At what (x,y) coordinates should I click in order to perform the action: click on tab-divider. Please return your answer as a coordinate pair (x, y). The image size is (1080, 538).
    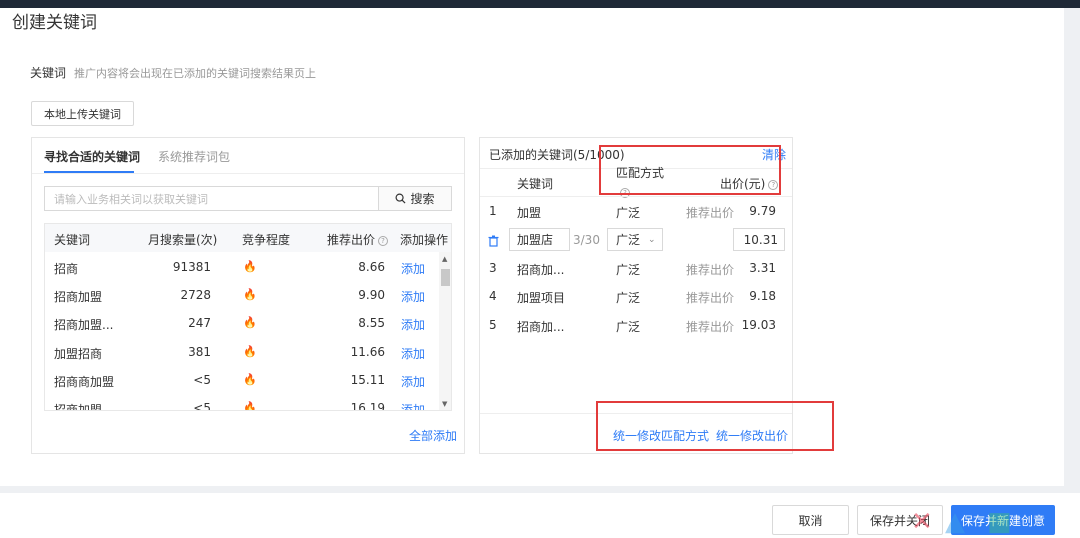
    Looking at the image, I should click on (248, 173).